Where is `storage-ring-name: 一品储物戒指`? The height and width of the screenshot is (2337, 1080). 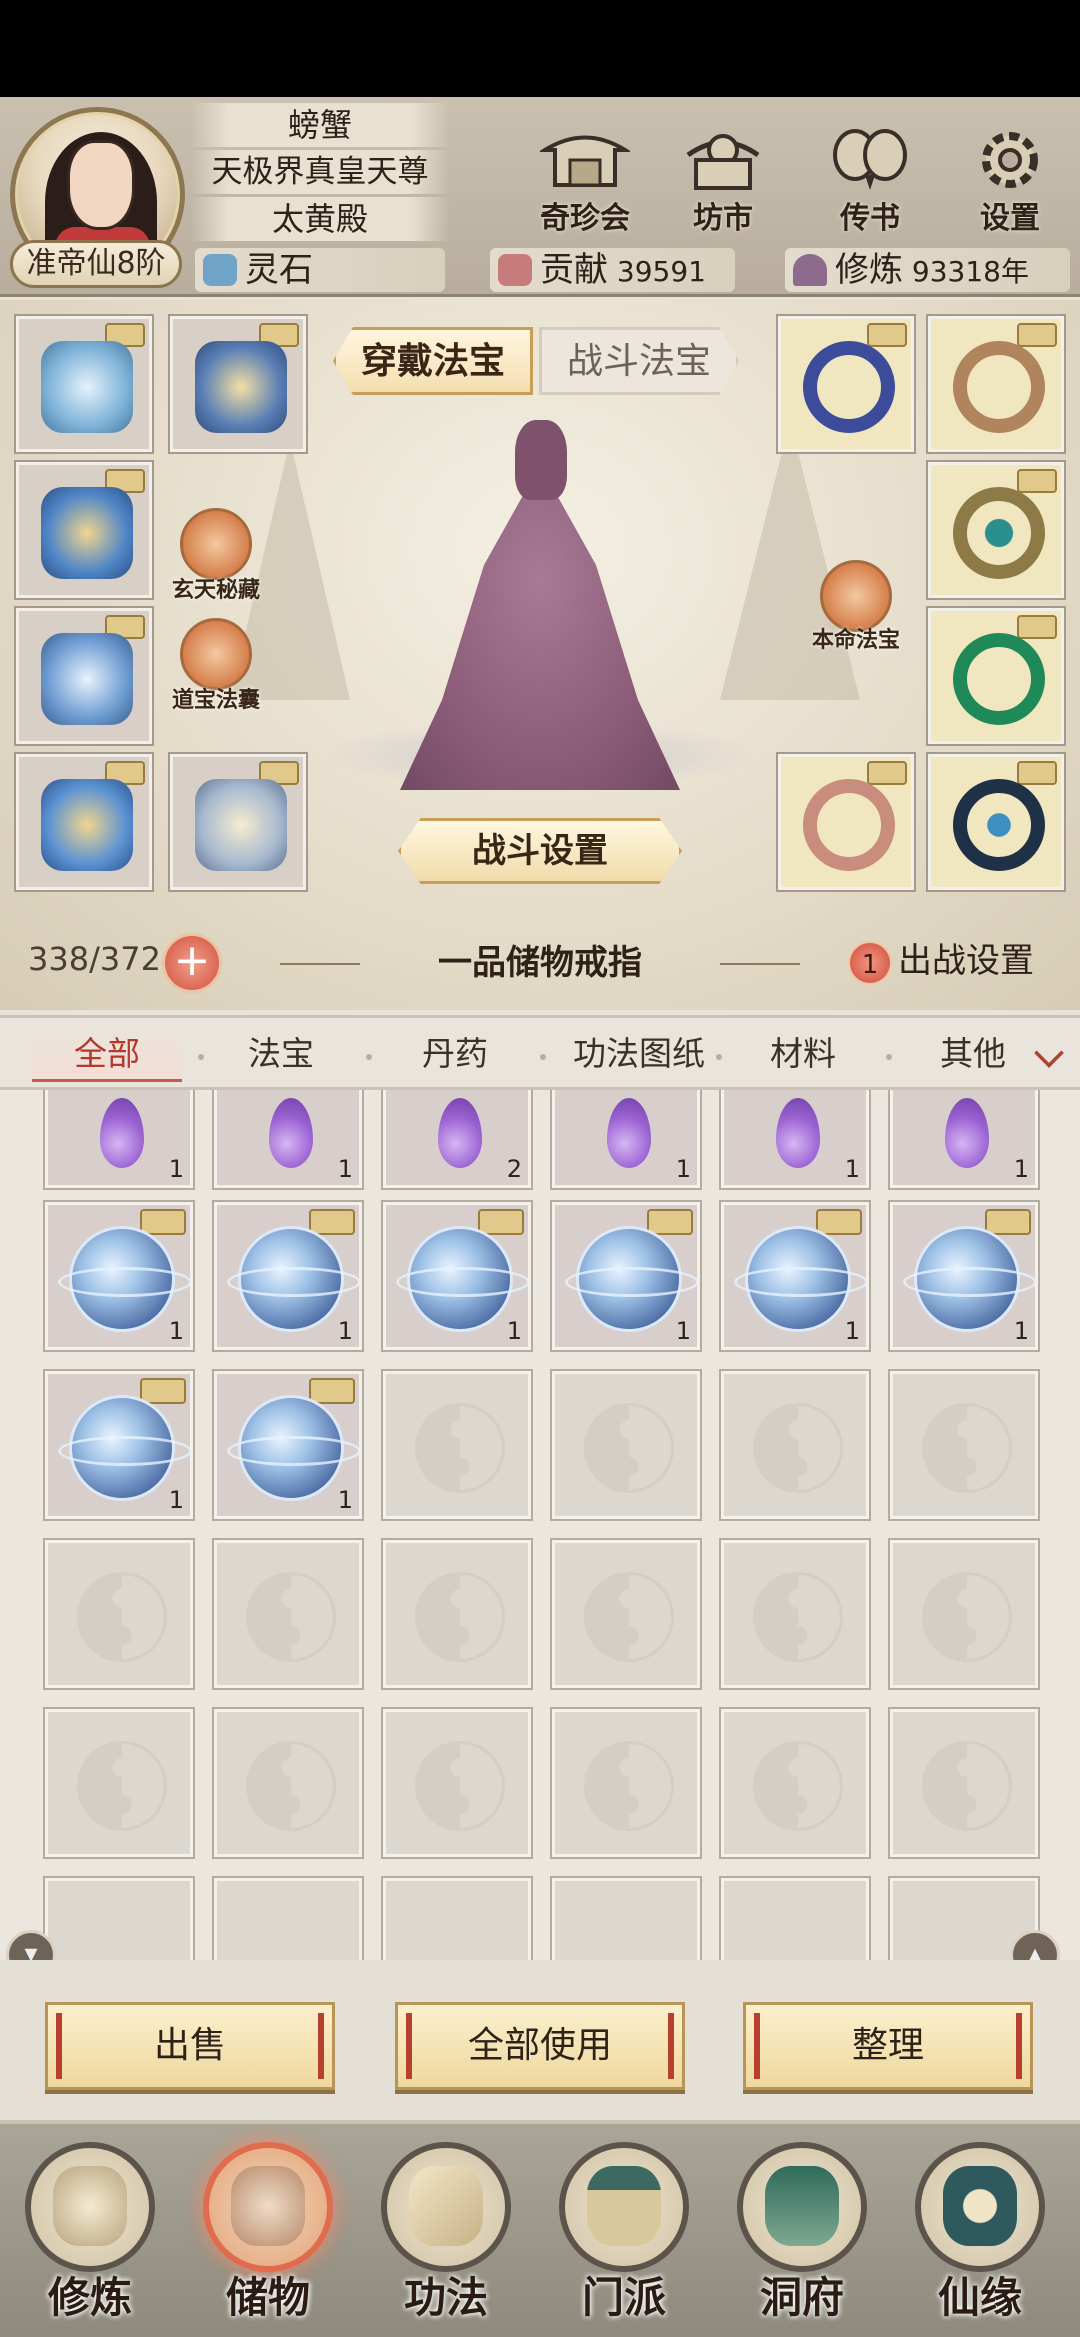 storage-ring-name: 一品储物戒指 is located at coordinates (540, 963).